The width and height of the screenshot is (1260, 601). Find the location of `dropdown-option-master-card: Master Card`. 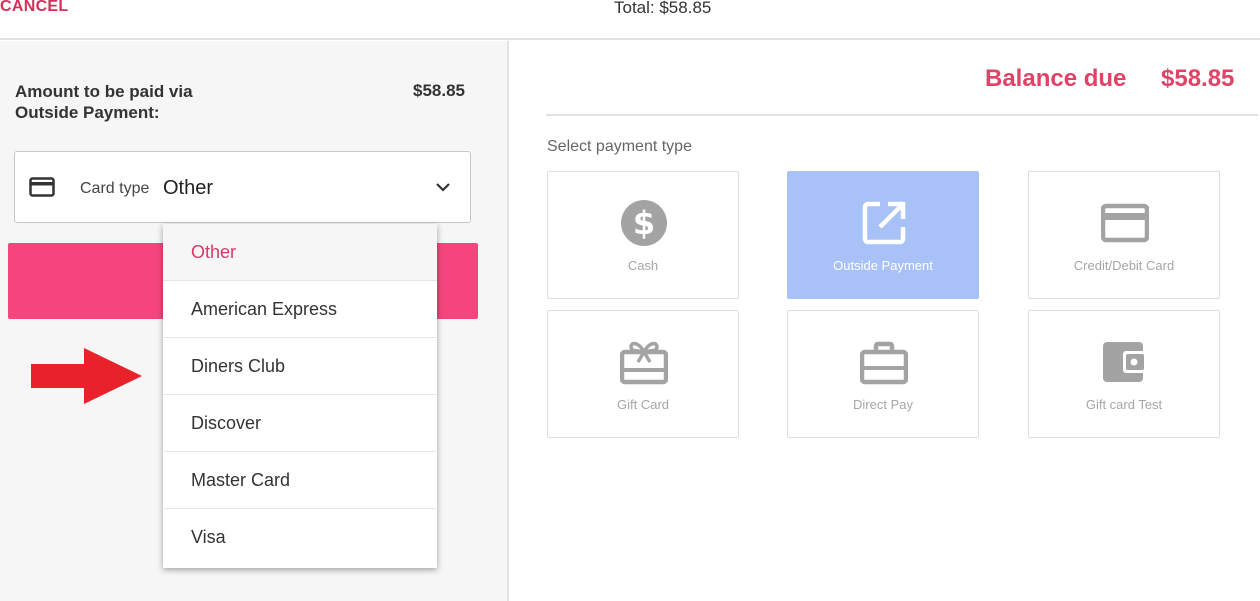

dropdown-option-master-card: Master Card is located at coordinates (300, 480).